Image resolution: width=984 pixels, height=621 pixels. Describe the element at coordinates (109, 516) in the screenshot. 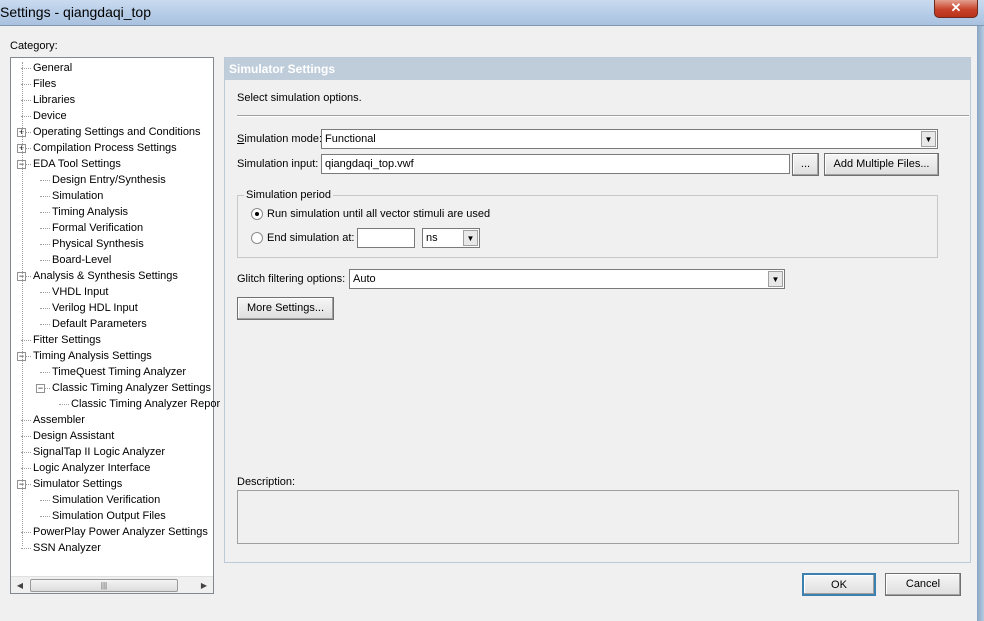

I see `tree-item: Simulation Output Files` at that location.